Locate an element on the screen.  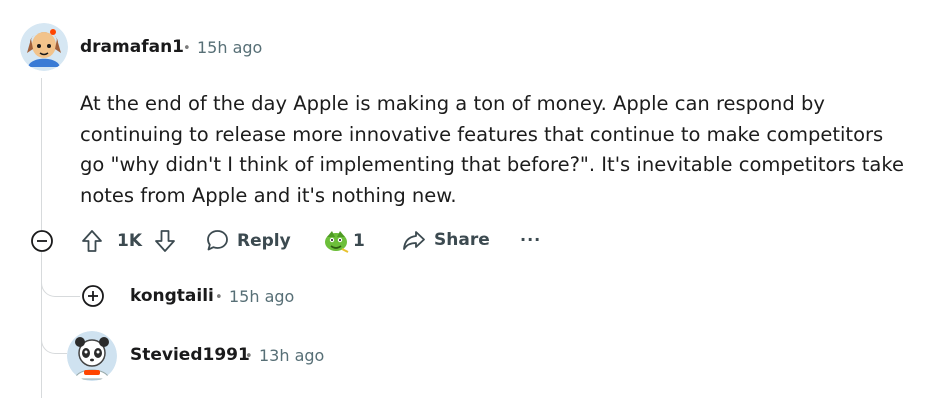
more-options-icon: ··· is located at coordinates (531, 239).